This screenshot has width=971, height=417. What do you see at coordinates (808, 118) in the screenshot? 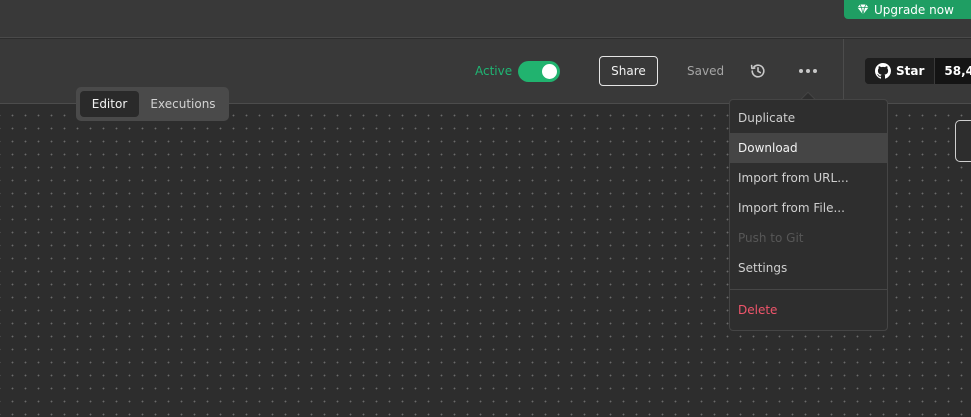
I see `menu-item-duplicate: Duplicate` at bounding box center [808, 118].